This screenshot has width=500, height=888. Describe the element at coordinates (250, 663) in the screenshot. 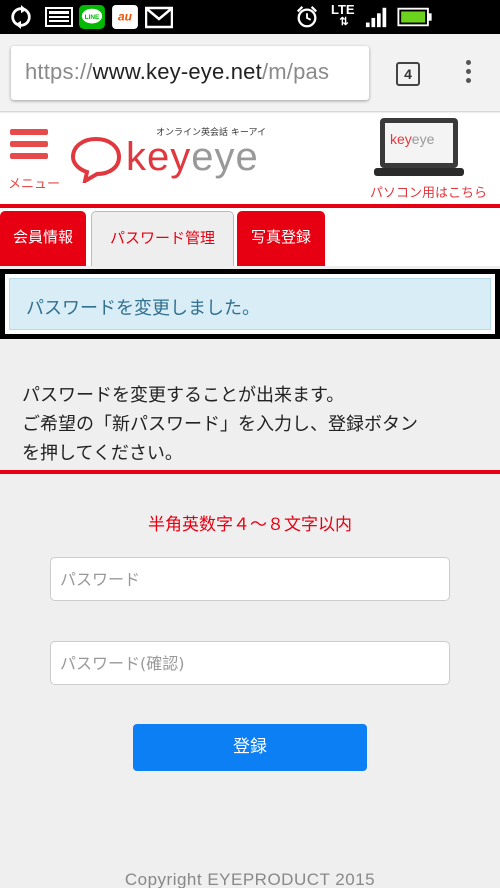

I see `password-confirm-input` at that location.